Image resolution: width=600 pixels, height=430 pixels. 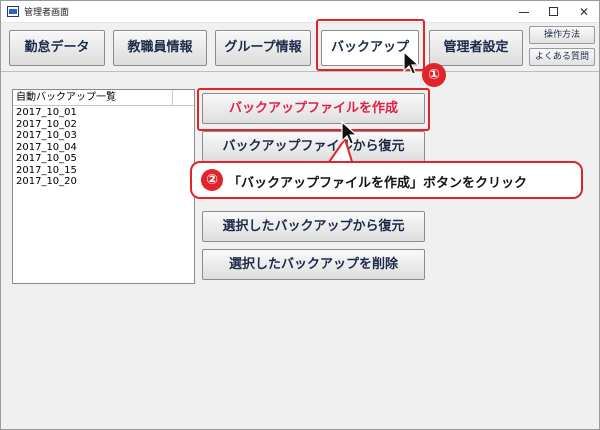 I want to click on close-icon: ✕, so click(x=584, y=12).